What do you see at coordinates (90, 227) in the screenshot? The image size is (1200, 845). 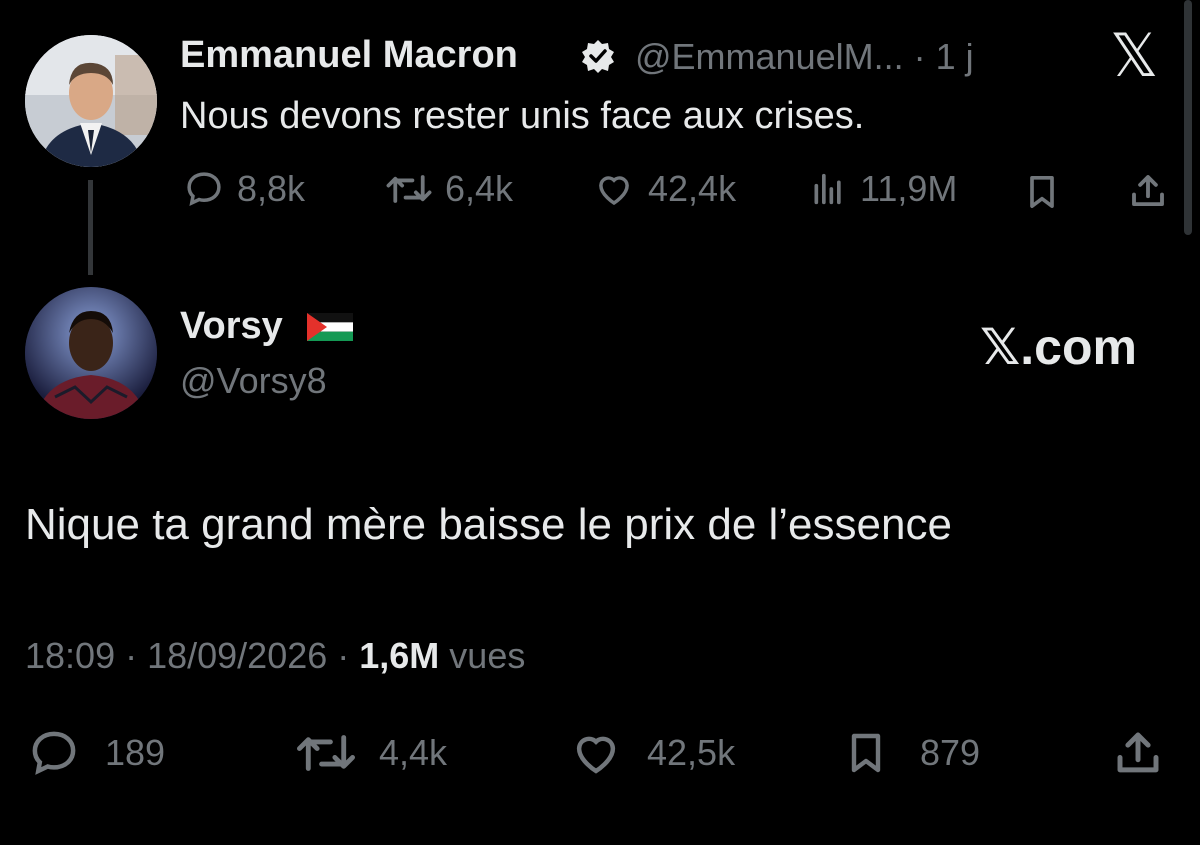 I see `thread-connector-line` at bounding box center [90, 227].